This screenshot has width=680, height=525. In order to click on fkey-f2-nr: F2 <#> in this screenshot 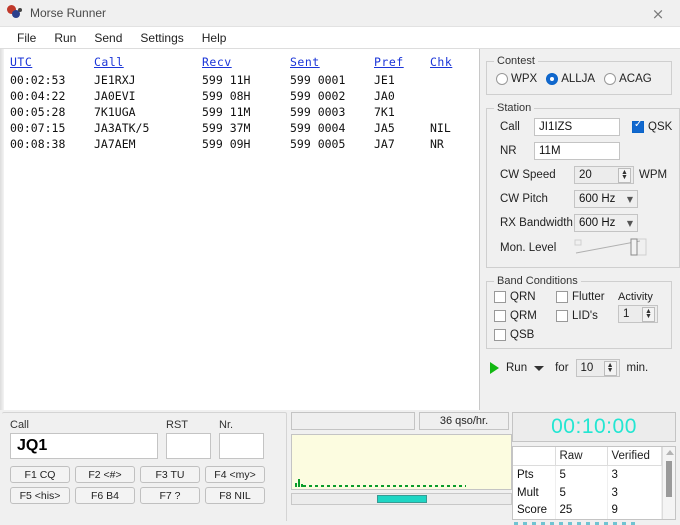, I will do `click(105, 474)`.